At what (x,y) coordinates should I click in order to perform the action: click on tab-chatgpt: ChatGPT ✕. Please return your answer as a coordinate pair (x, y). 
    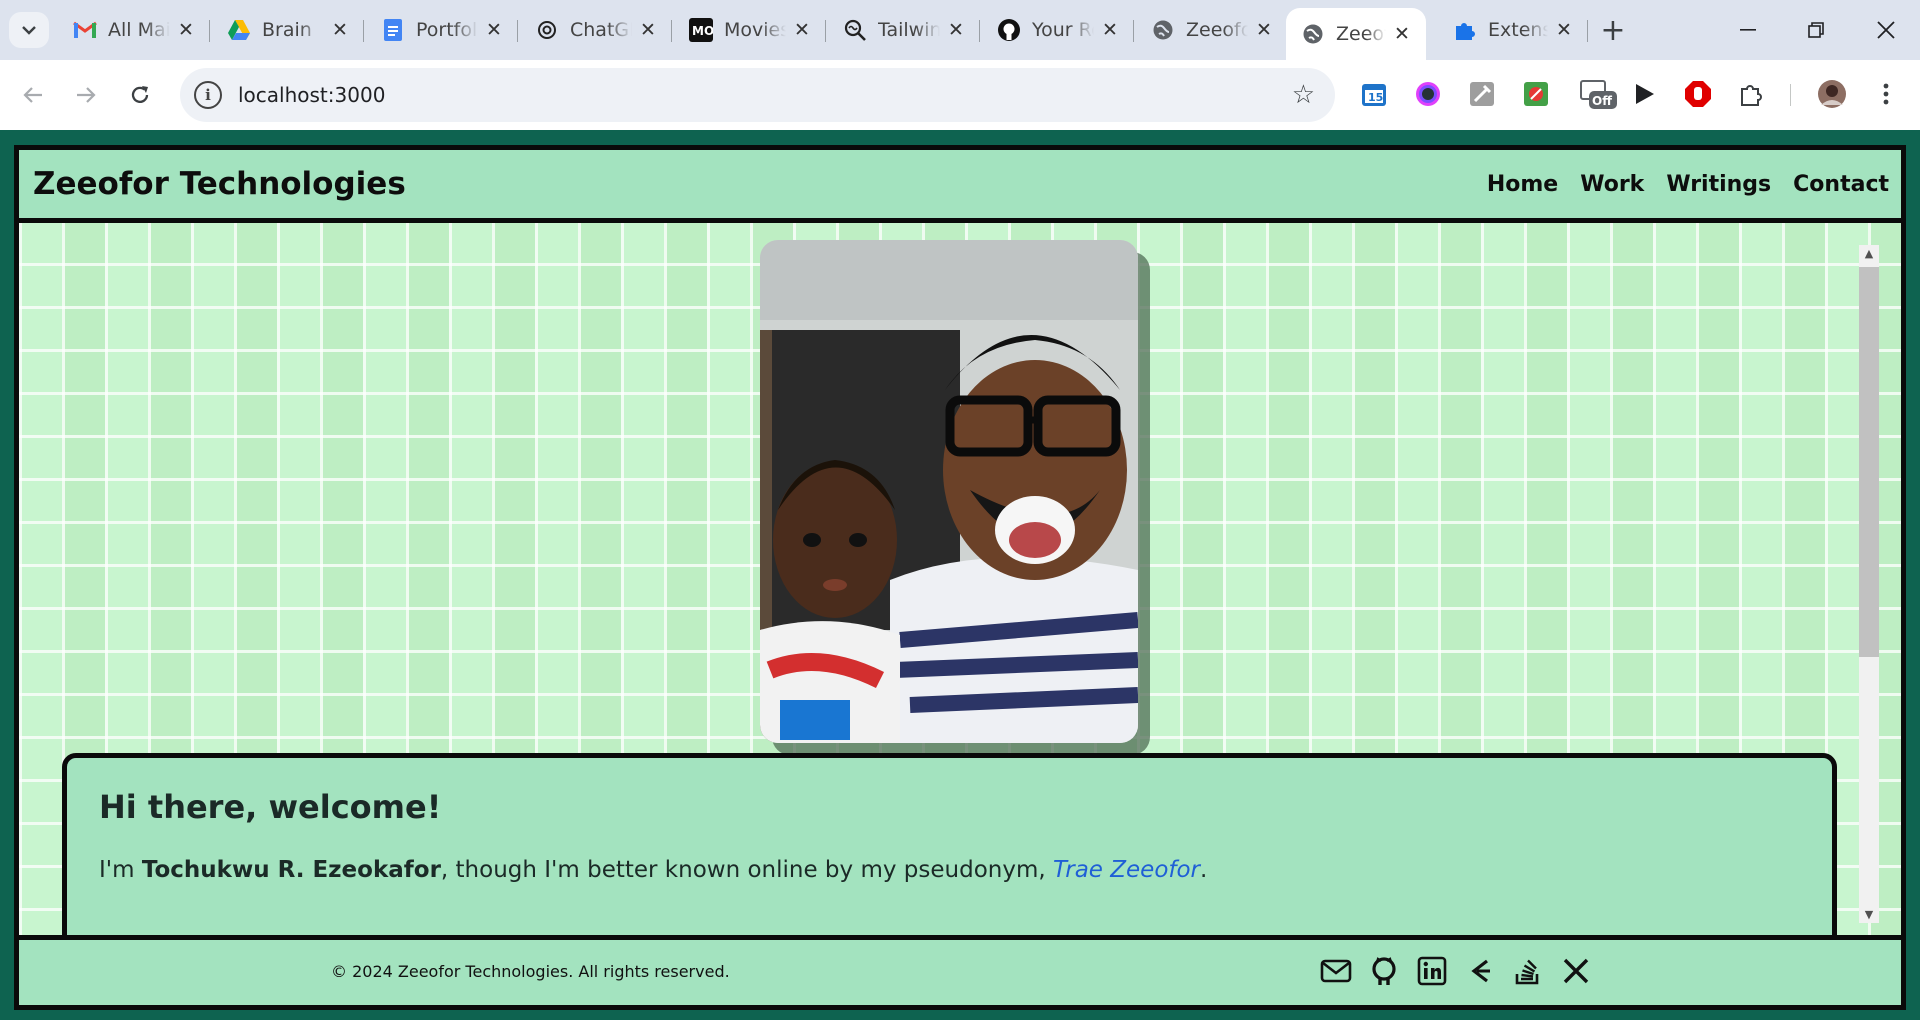
    Looking at the image, I should click on (596, 30).